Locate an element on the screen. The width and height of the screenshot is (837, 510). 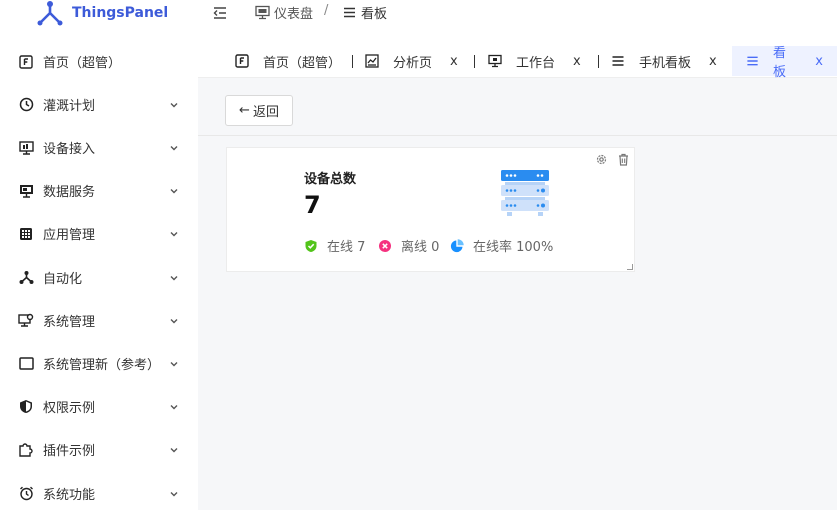
menu-collapse-icon is located at coordinates (220, 13).